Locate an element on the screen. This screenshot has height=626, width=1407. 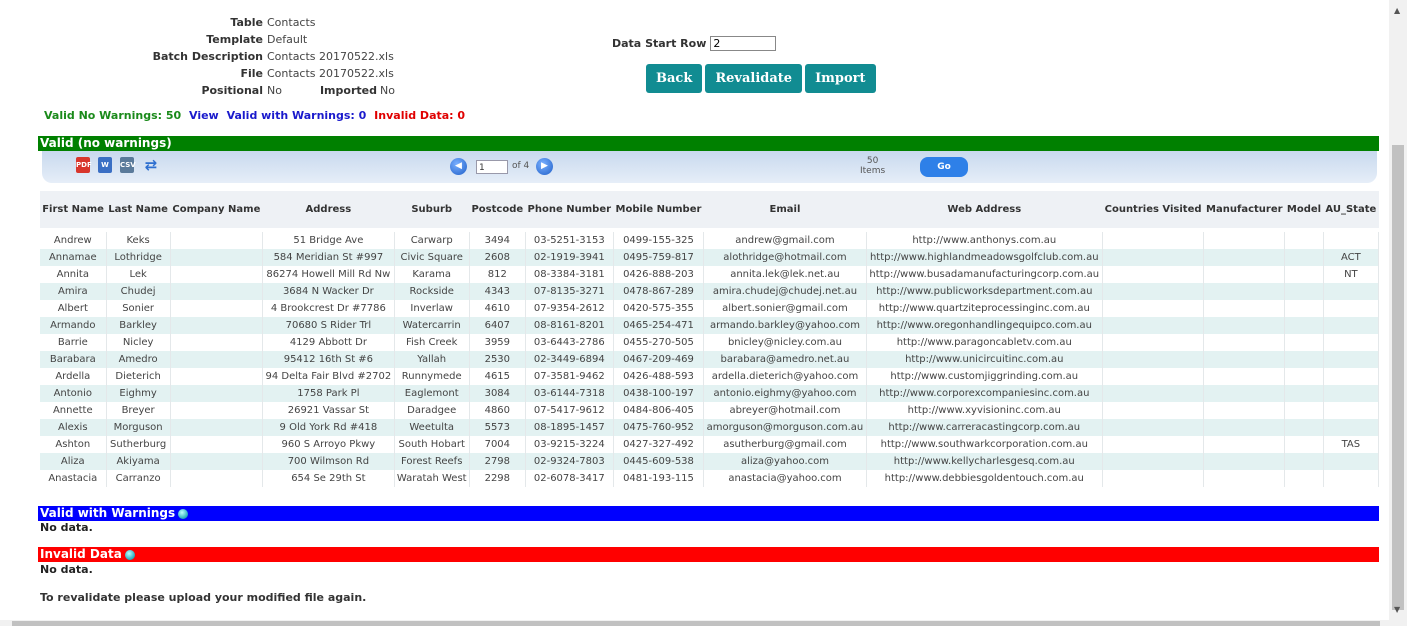
items-count: 50 Items is located at coordinates (872, 166).